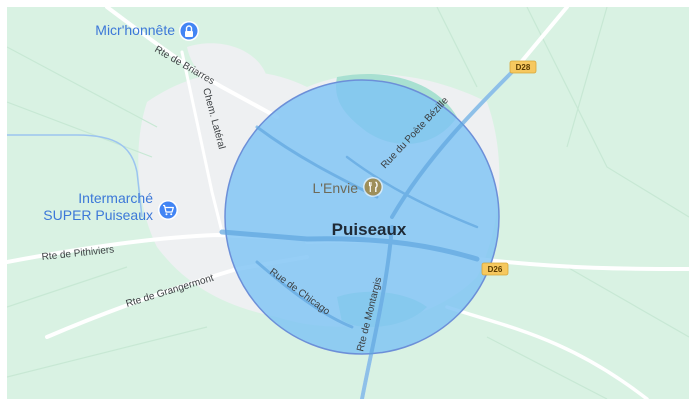 The image size is (693, 405). I want to click on shopping-cart-icon, so click(168, 210).